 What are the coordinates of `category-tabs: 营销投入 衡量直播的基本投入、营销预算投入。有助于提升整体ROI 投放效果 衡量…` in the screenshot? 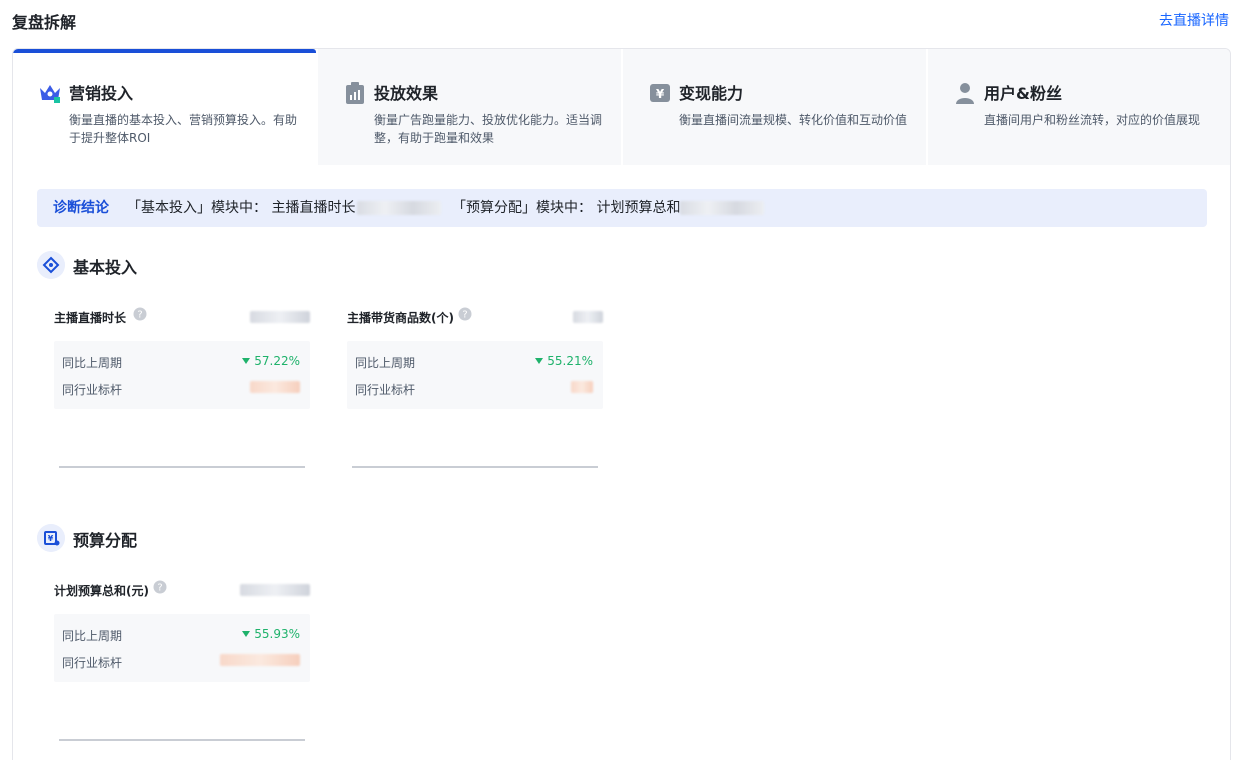 It's located at (621, 107).